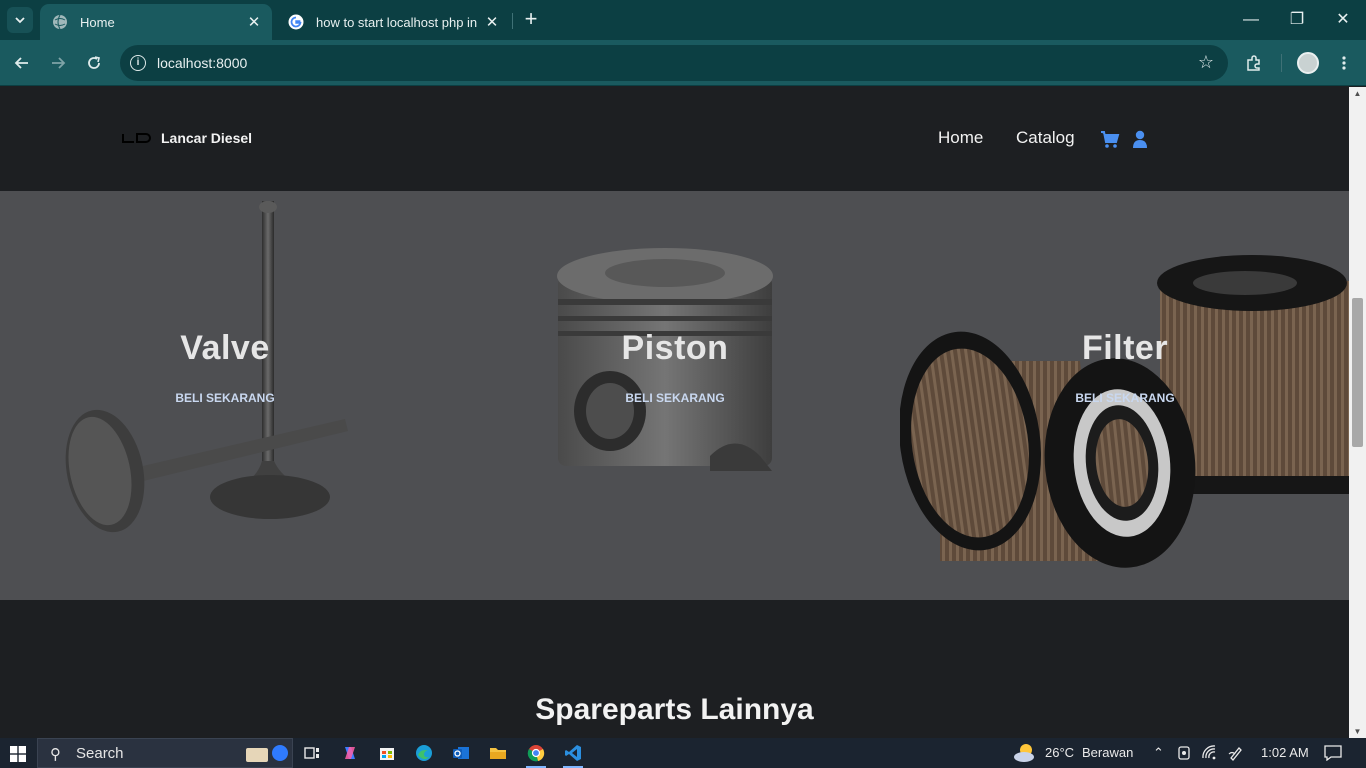 The width and height of the screenshot is (1366, 768). I want to click on logo-icon, so click(136, 138).